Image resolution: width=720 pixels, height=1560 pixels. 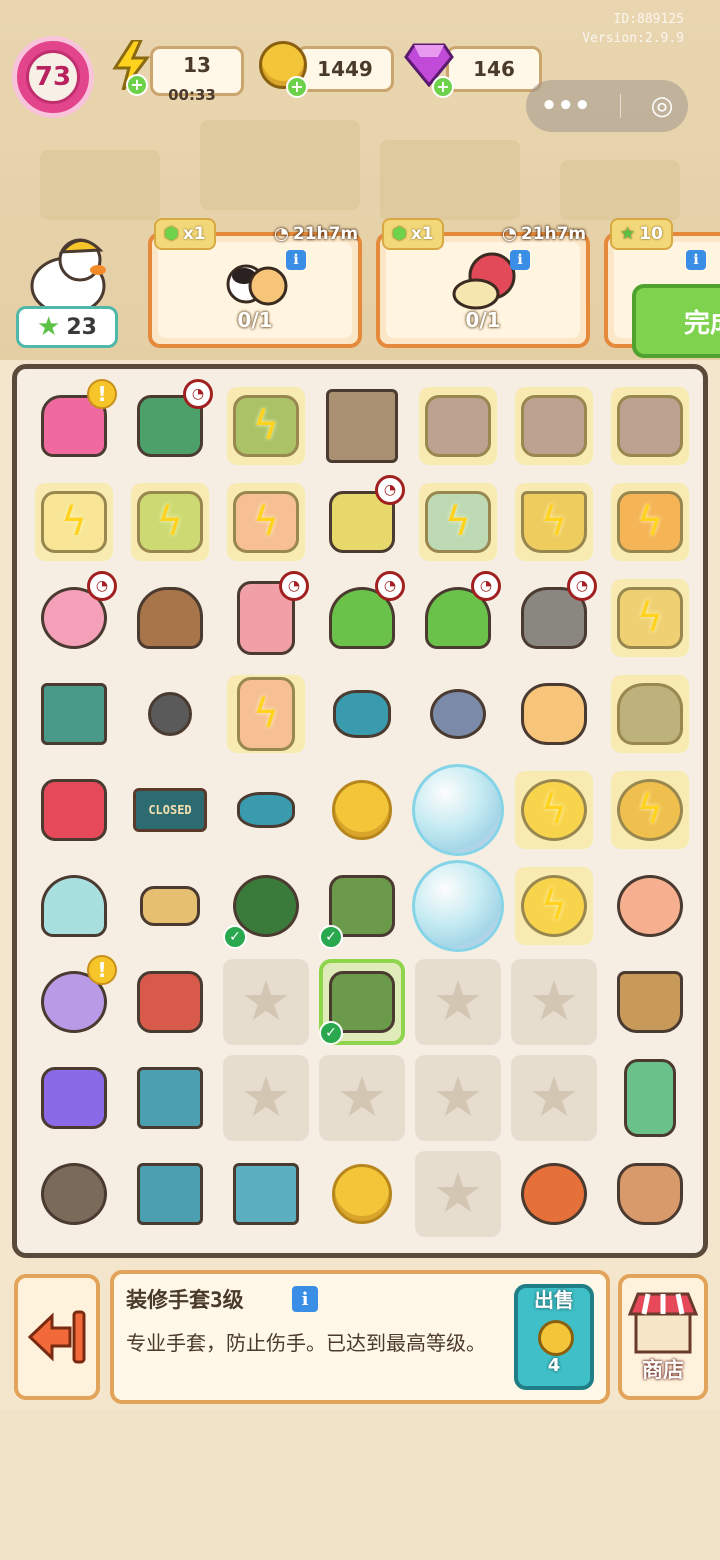 I want to click on item-cart-with-weights: ◔, so click(x=362, y=520).